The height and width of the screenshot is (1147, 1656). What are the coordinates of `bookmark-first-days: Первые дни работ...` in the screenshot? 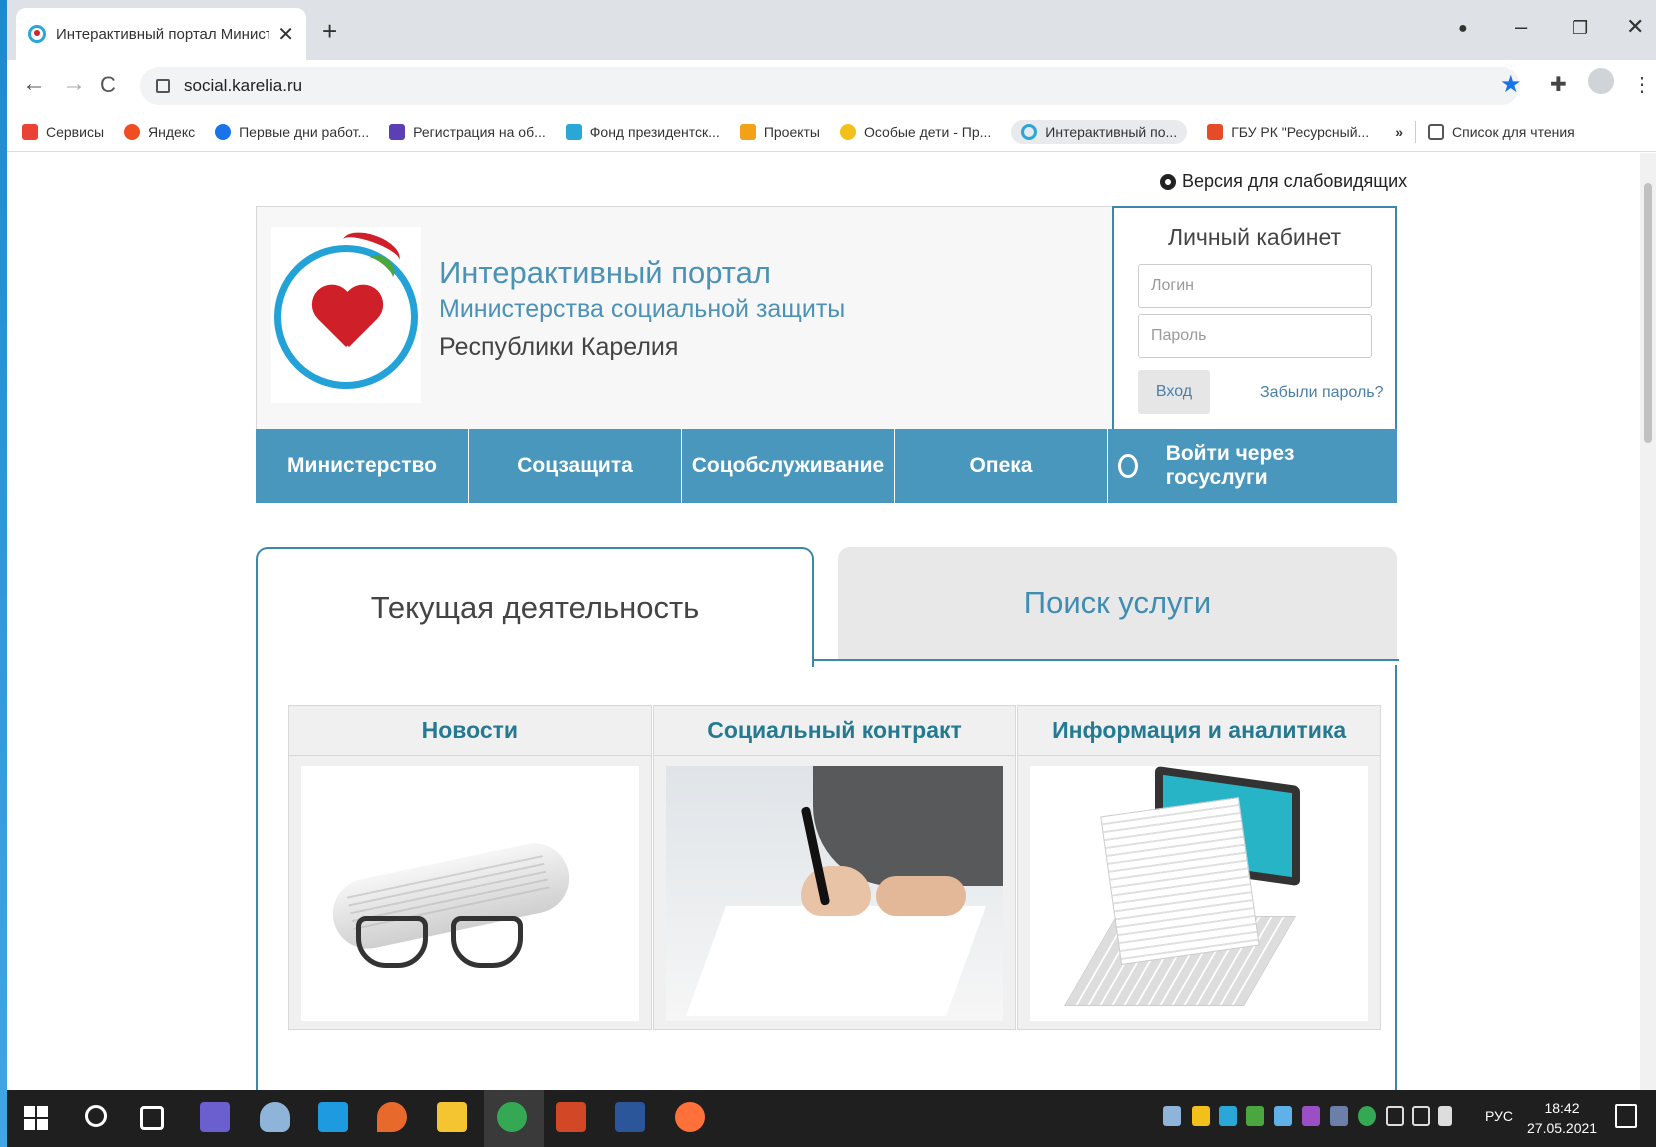 It's located at (292, 131).